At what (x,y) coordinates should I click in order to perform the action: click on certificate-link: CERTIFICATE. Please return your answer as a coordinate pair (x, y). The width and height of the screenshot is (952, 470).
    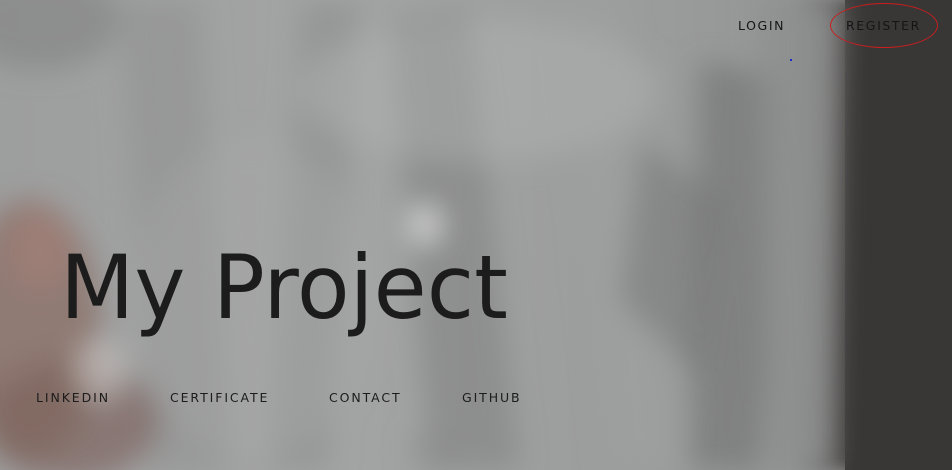
    Looking at the image, I should click on (219, 397).